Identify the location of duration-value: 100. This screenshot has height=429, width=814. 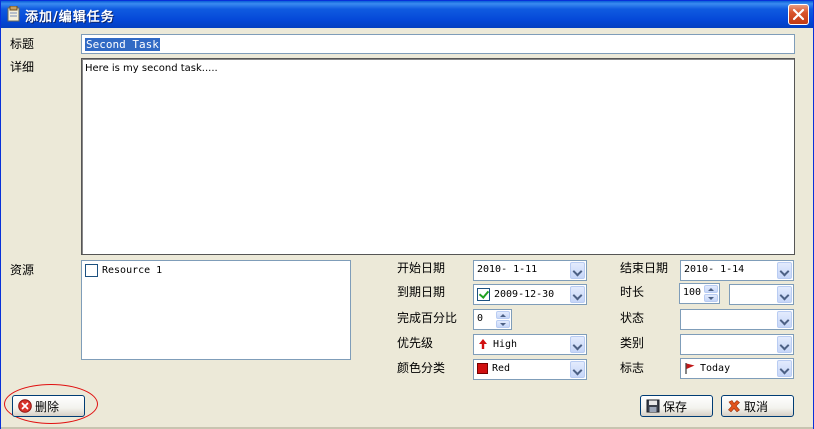
(692, 292).